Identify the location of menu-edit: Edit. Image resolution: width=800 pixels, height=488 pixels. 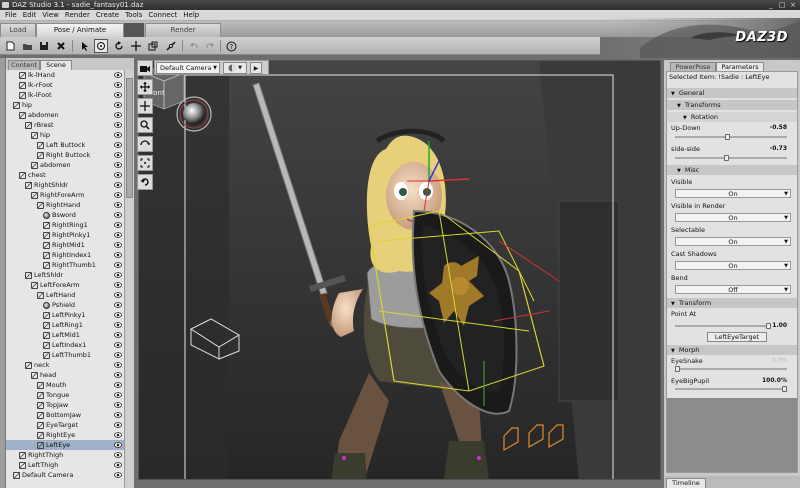
(30, 15).